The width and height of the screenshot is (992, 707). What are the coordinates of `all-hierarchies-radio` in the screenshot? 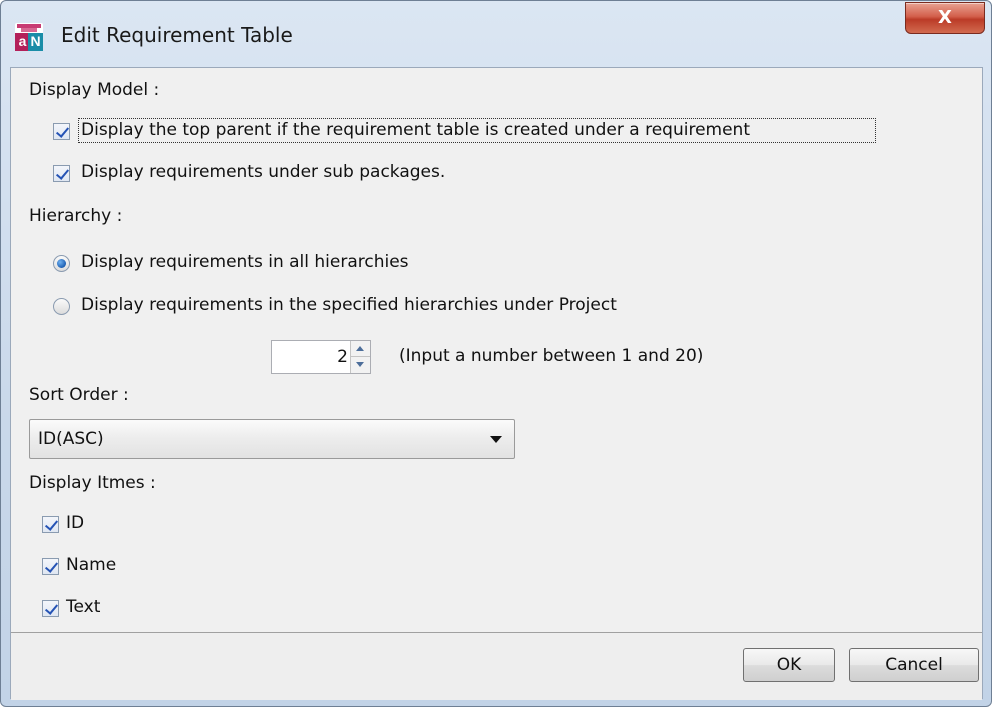 It's located at (61, 263).